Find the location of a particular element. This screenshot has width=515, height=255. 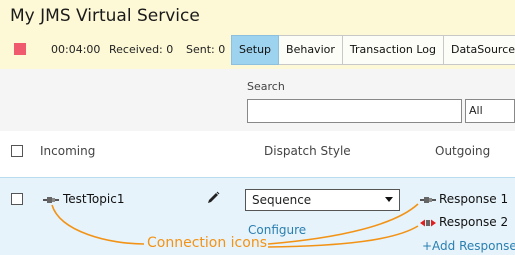

pencil-icon is located at coordinates (213, 198).